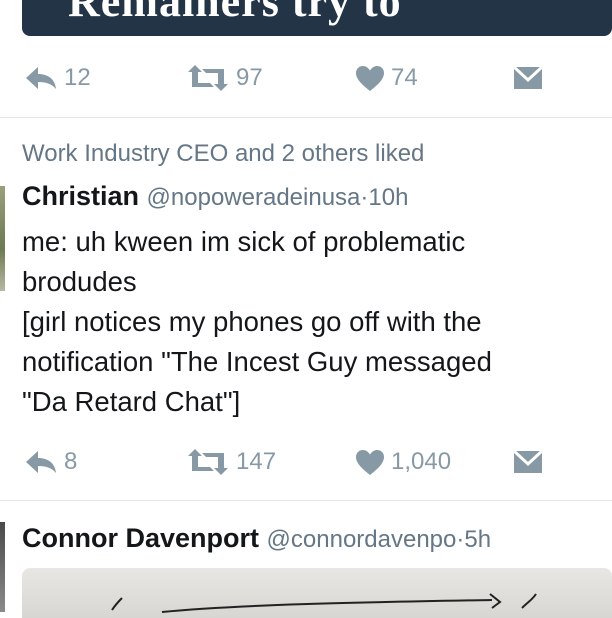 Image resolution: width=612 pixels, height=618 pixels. Describe the element at coordinates (57, 78) in the screenshot. I see `reply-button: 12` at that location.